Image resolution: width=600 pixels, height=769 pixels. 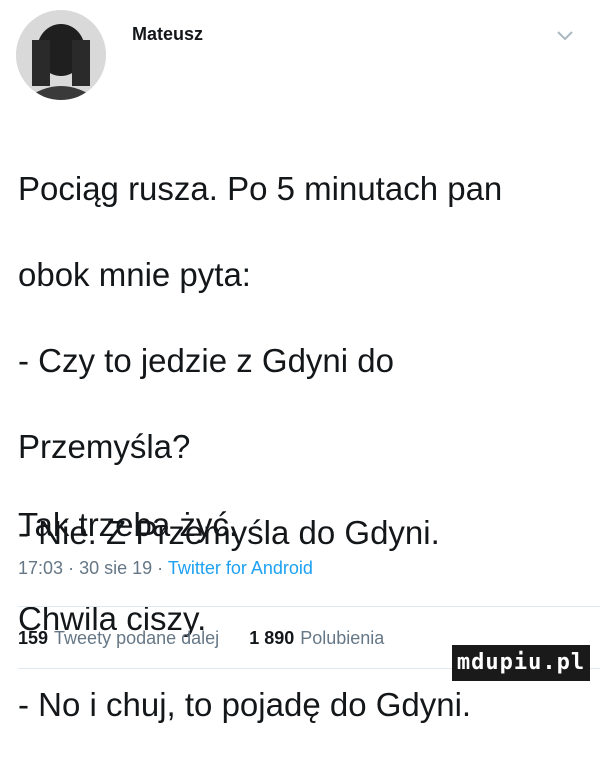 I want to click on tweet-date: 30 sie 19, so click(x=115, y=568).